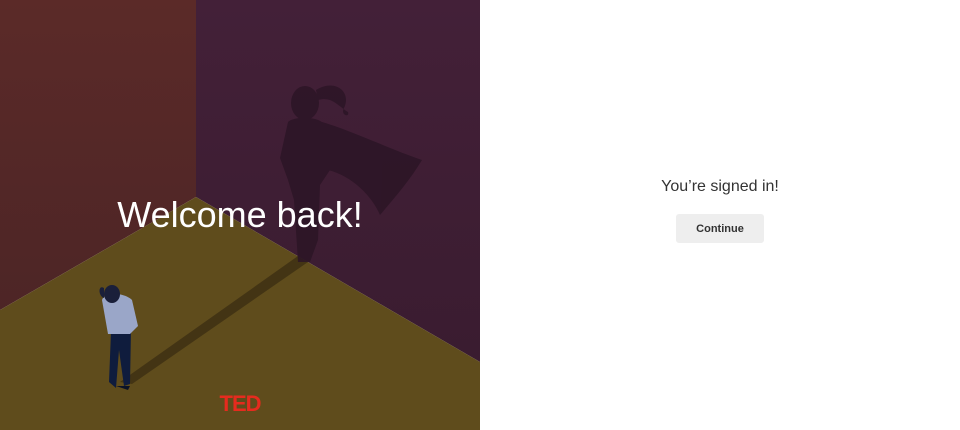 The height and width of the screenshot is (430, 960). What do you see at coordinates (720, 228) in the screenshot?
I see `continue-button: Continue` at bounding box center [720, 228].